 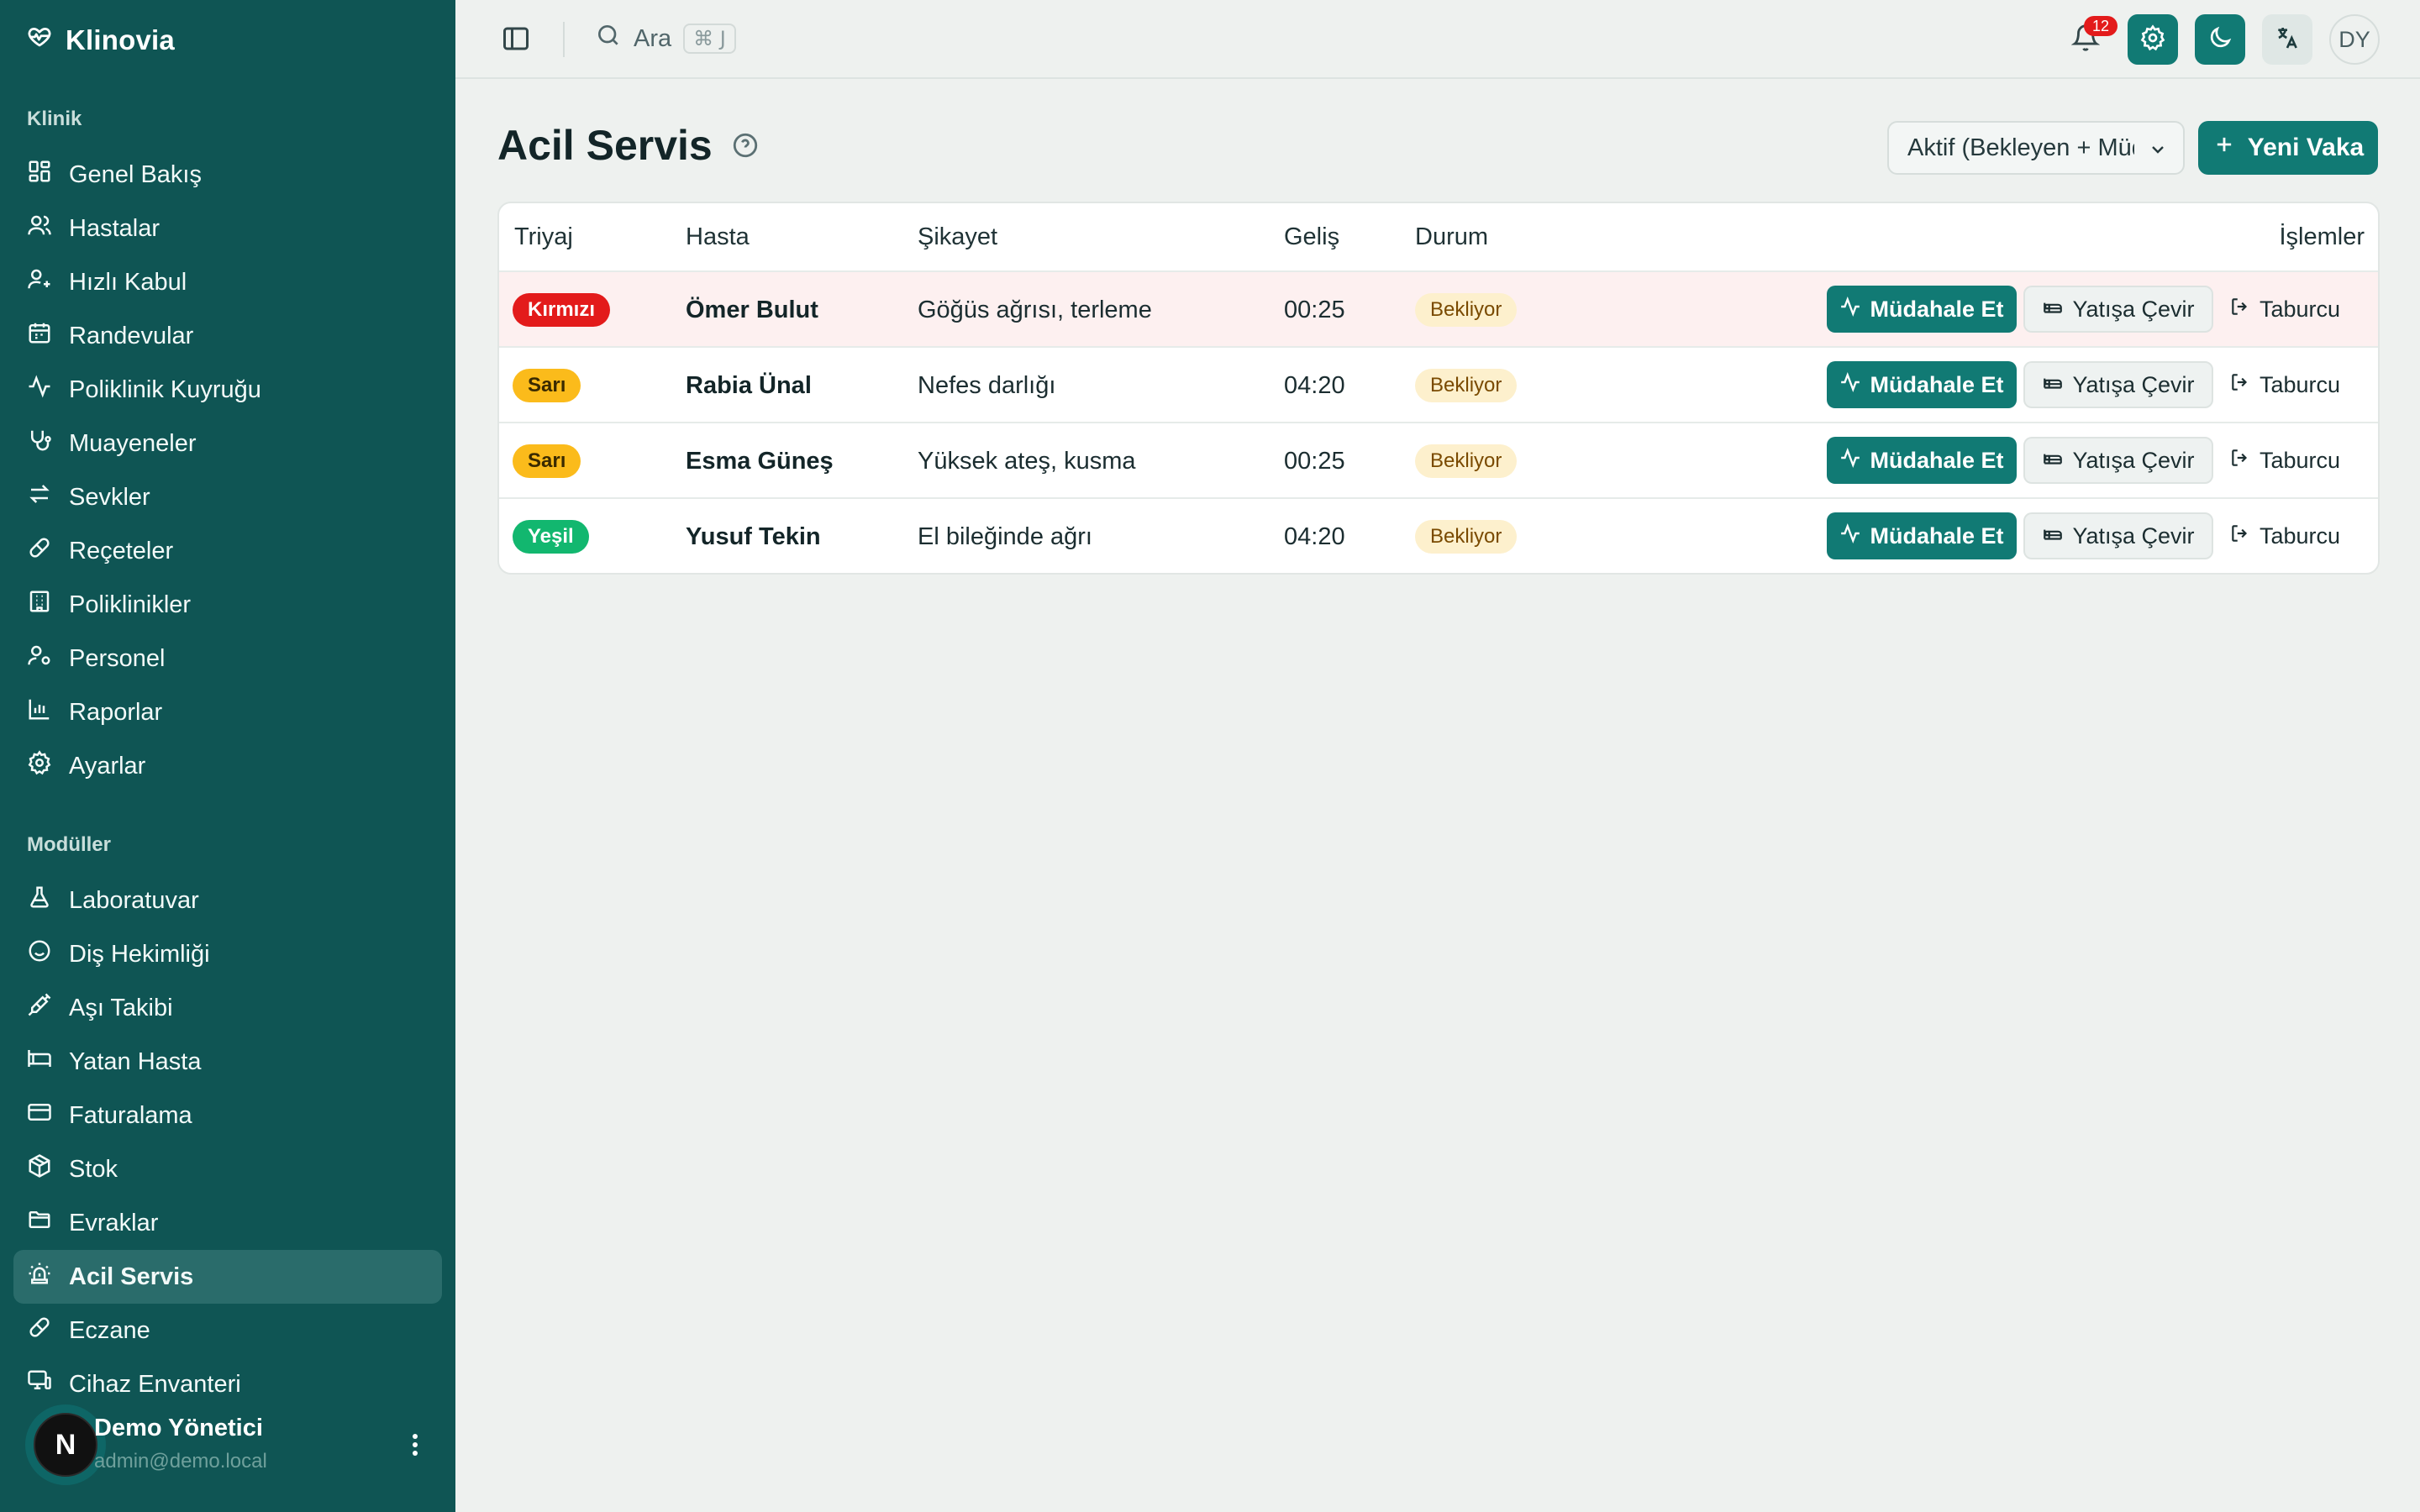 I want to click on sidebar-item-label: Muayeneler, so click(x=133, y=443).